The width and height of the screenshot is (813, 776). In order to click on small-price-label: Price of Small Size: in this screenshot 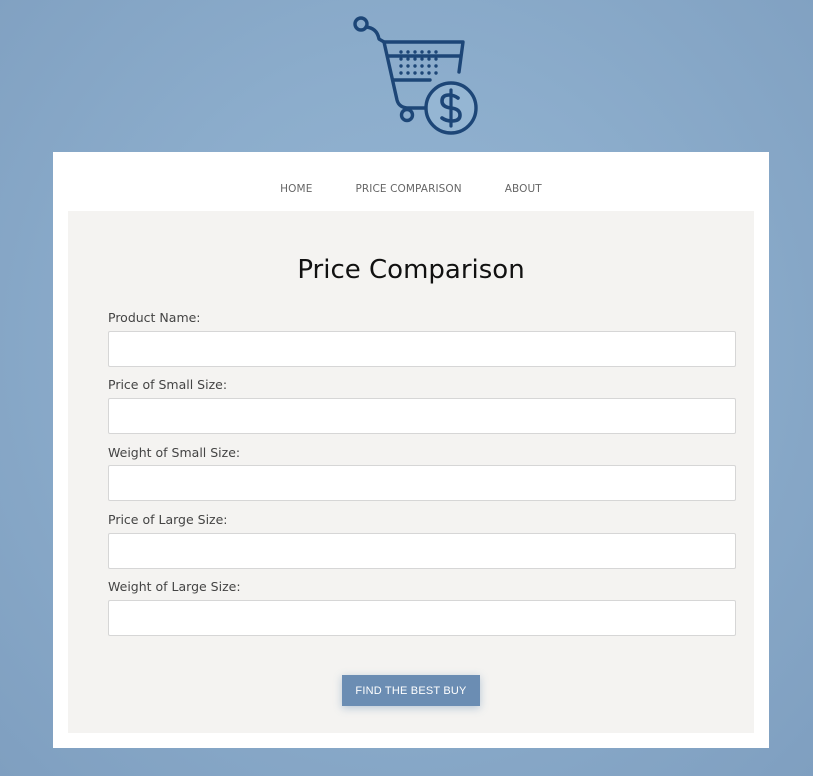, I will do `click(168, 384)`.